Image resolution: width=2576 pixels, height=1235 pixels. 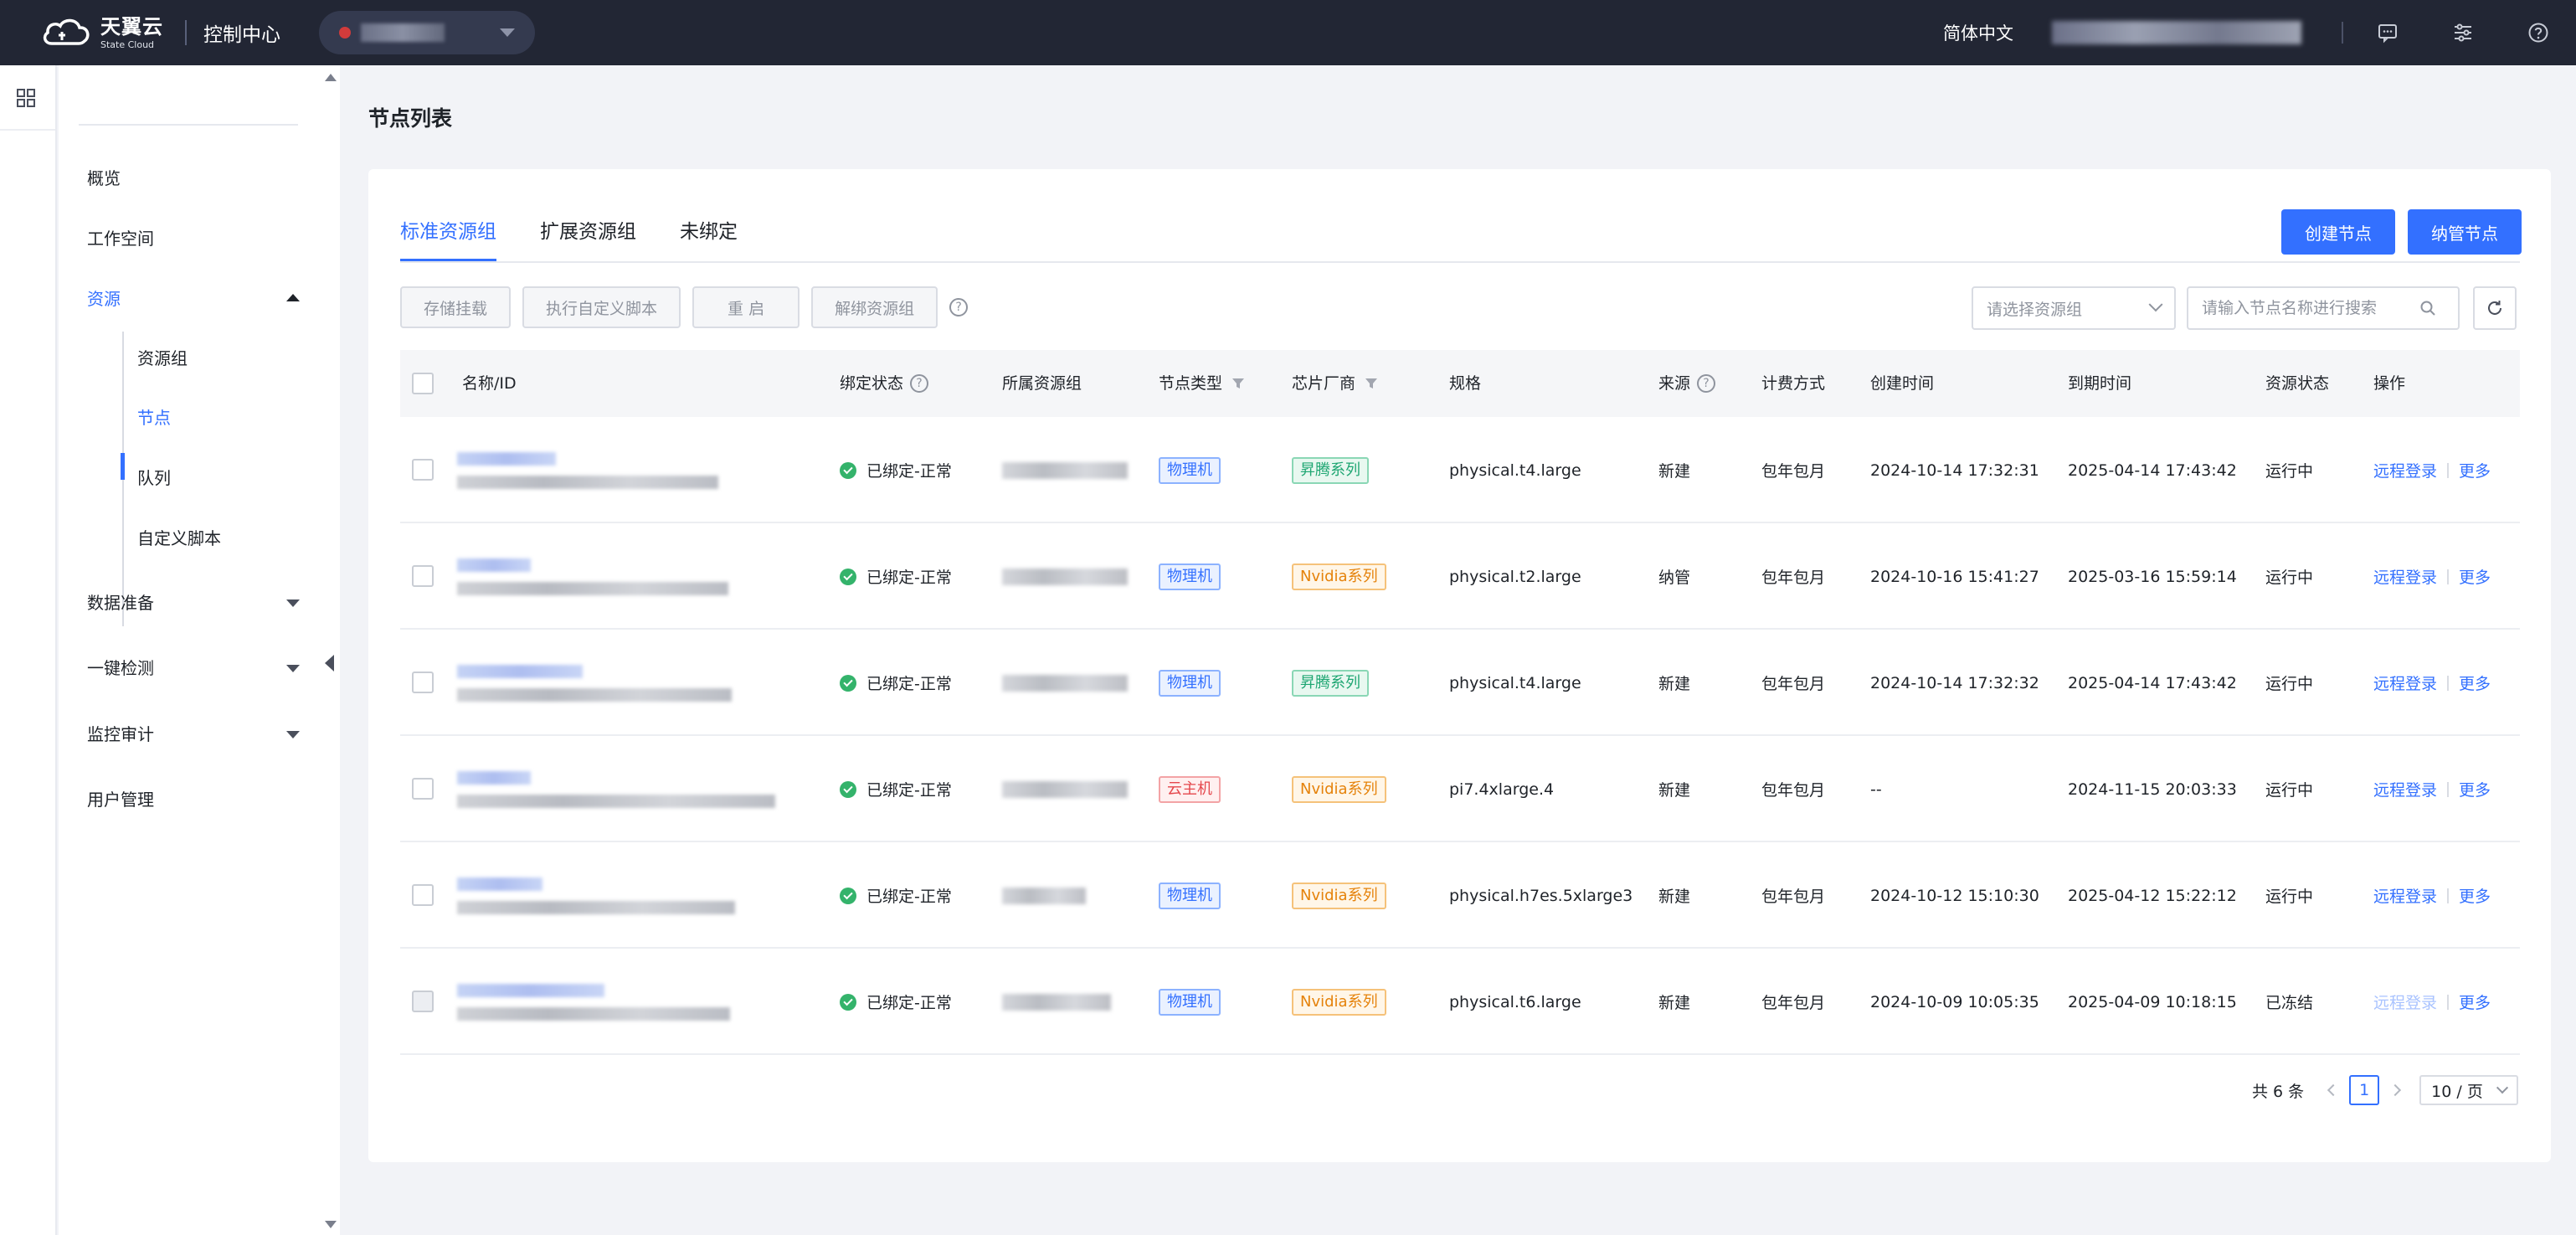 What do you see at coordinates (293, 735) in the screenshot?
I see `chevron-down-icon` at bounding box center [293, 735].